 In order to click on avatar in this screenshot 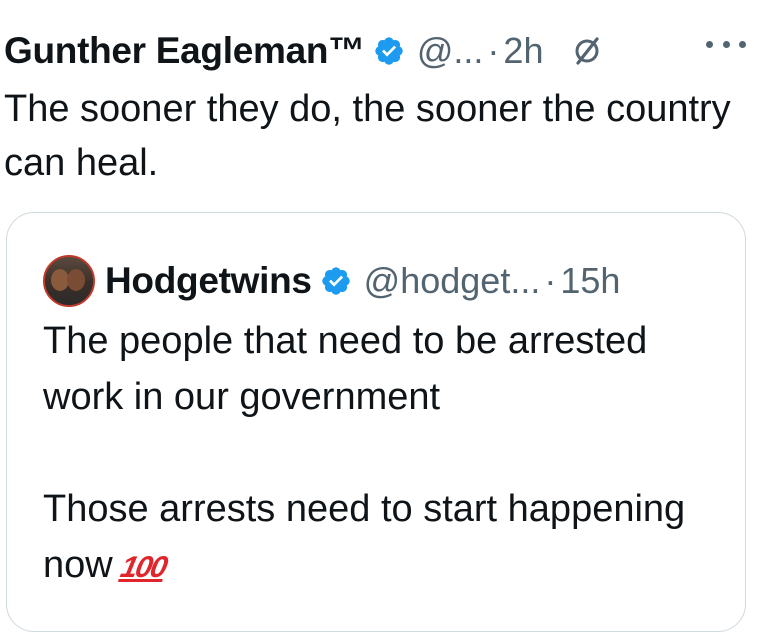, I will do `click(69, 281)`.